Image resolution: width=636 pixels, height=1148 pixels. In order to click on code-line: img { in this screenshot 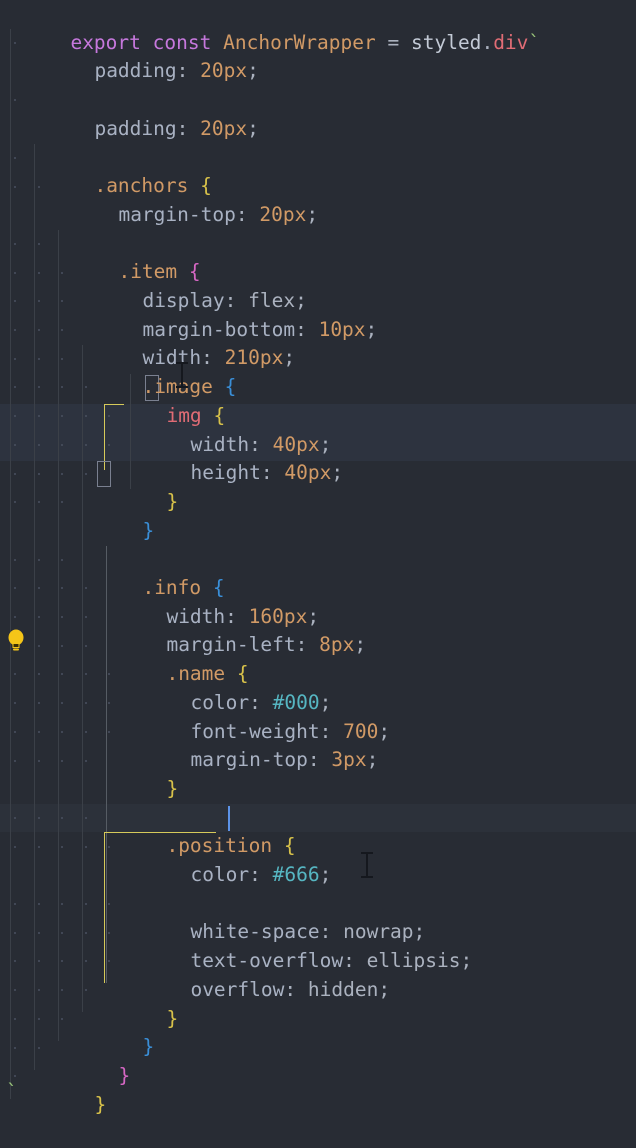, I will do `click(318, 400)`.